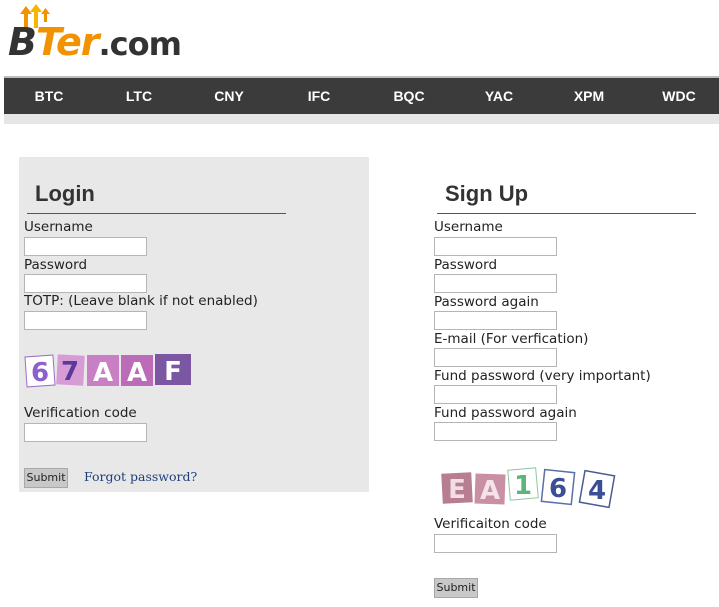  I want to click on signup-username-label: Username, so click(468, 227).